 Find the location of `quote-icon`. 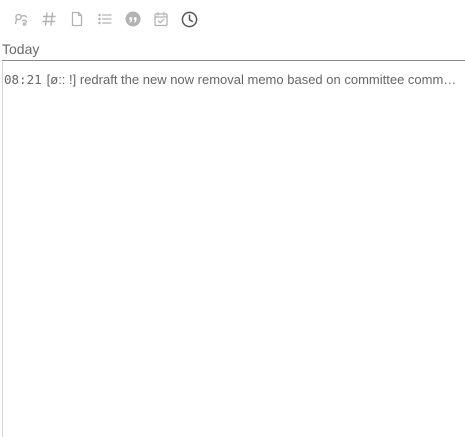

quote-icon is located at coordinates (133, 19).